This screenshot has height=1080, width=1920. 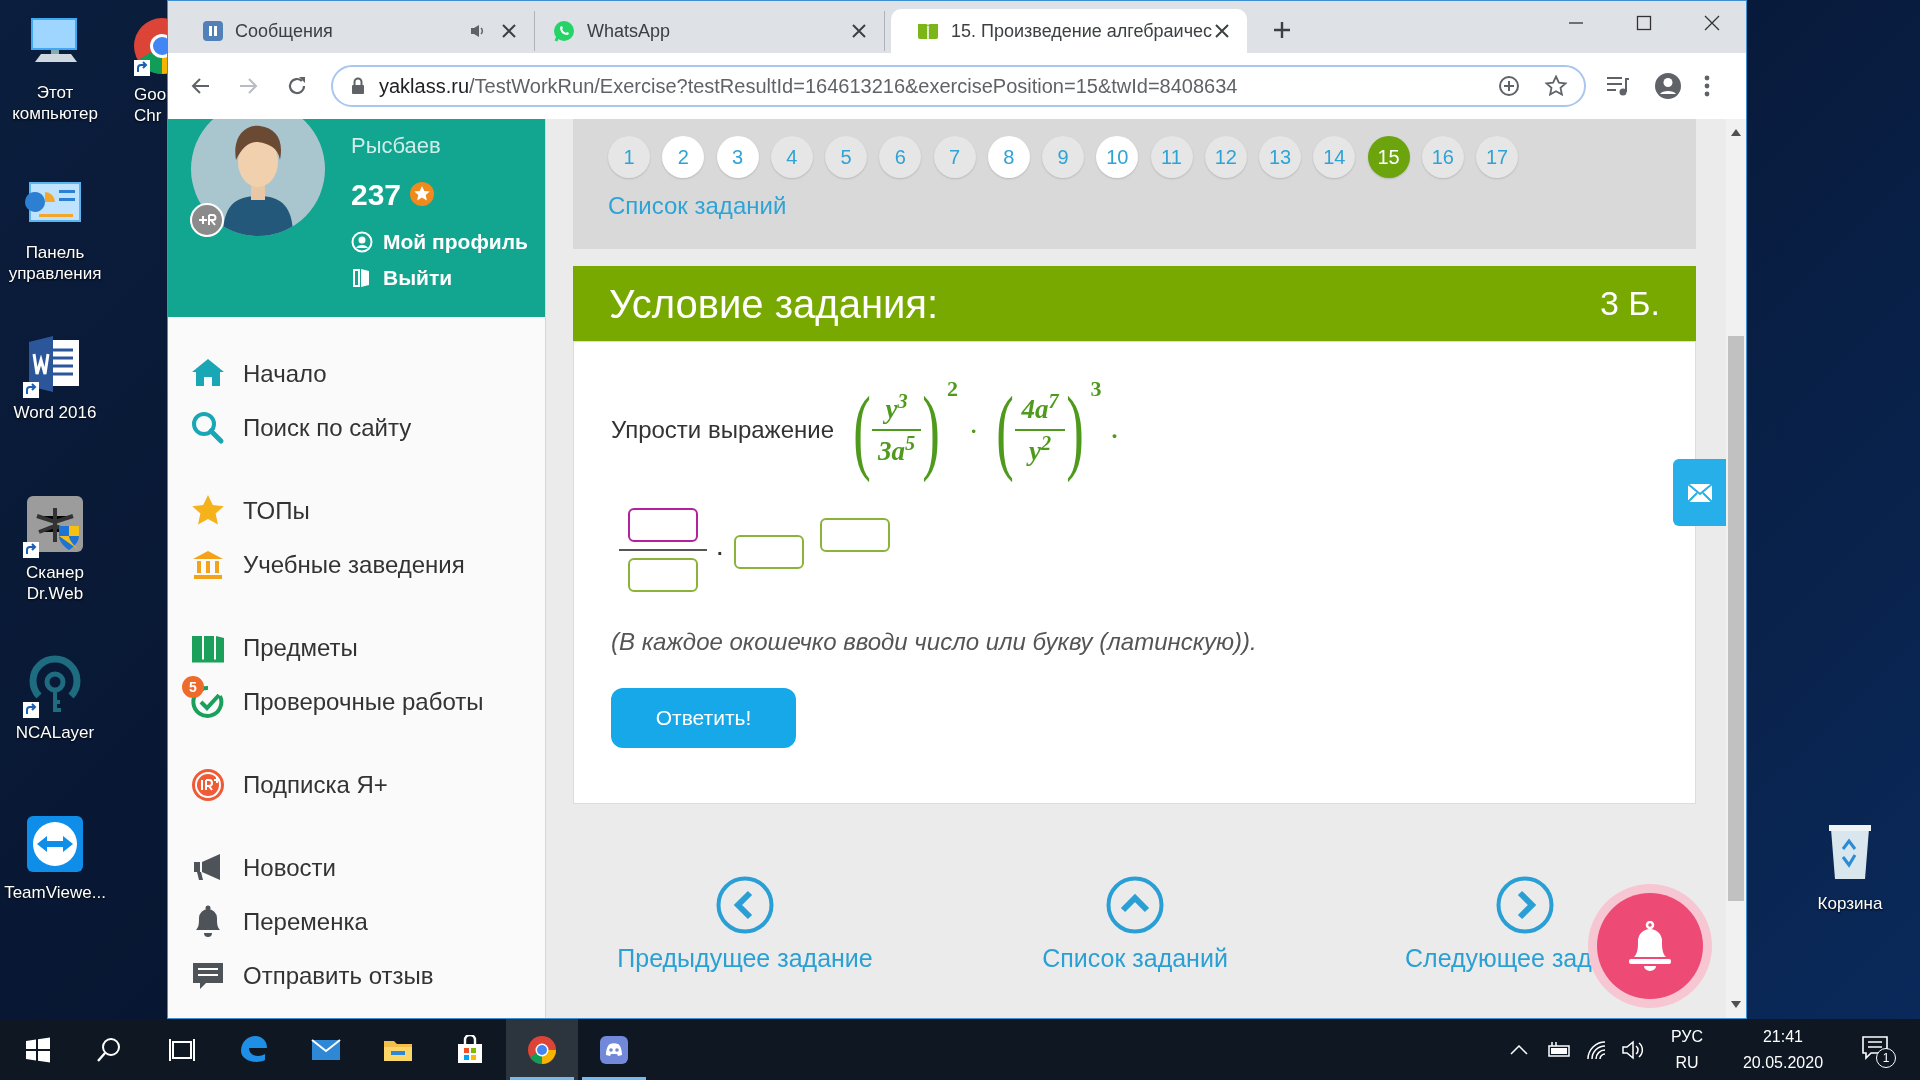 I want to click on time-text: 21:41, so click(x=1782, y=1036).